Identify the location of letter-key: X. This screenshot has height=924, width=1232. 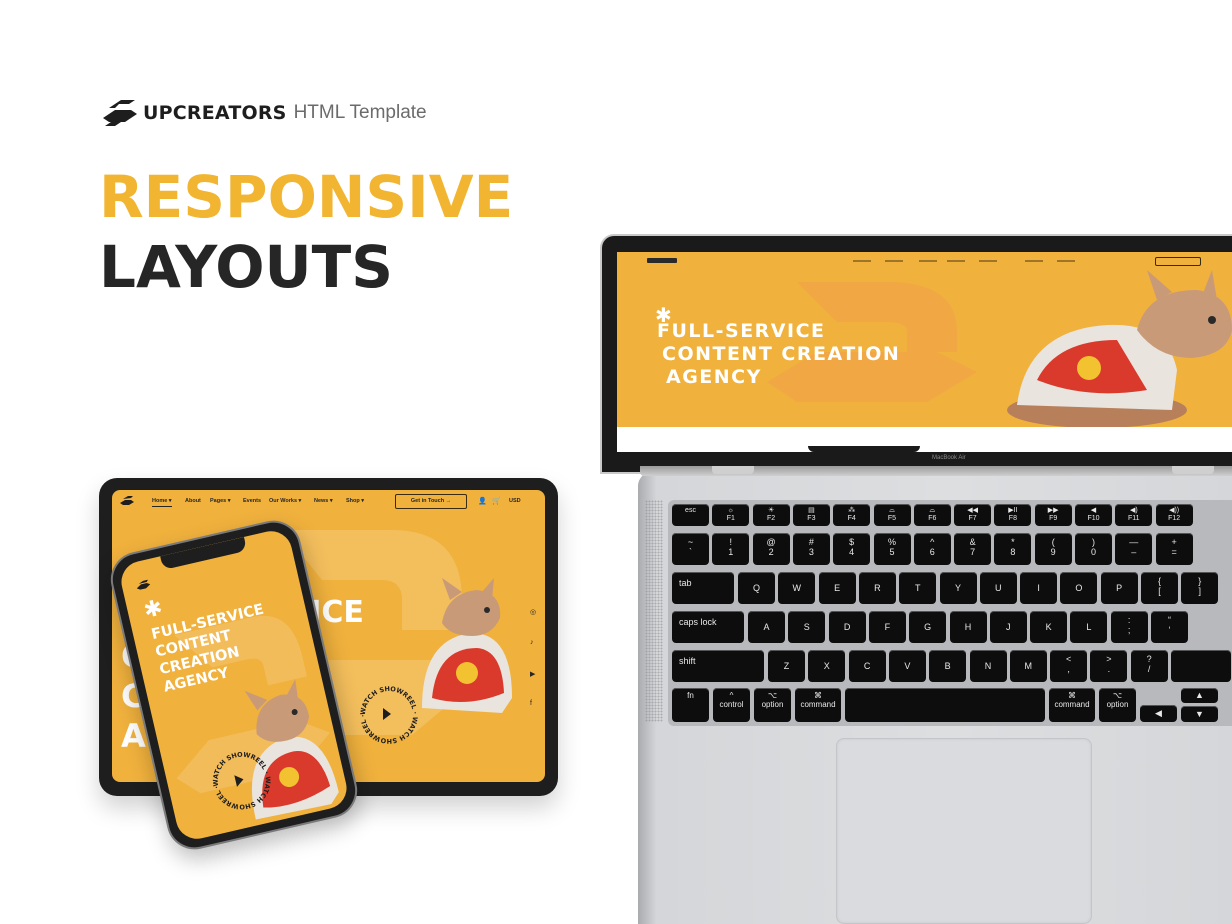
(827, 666).